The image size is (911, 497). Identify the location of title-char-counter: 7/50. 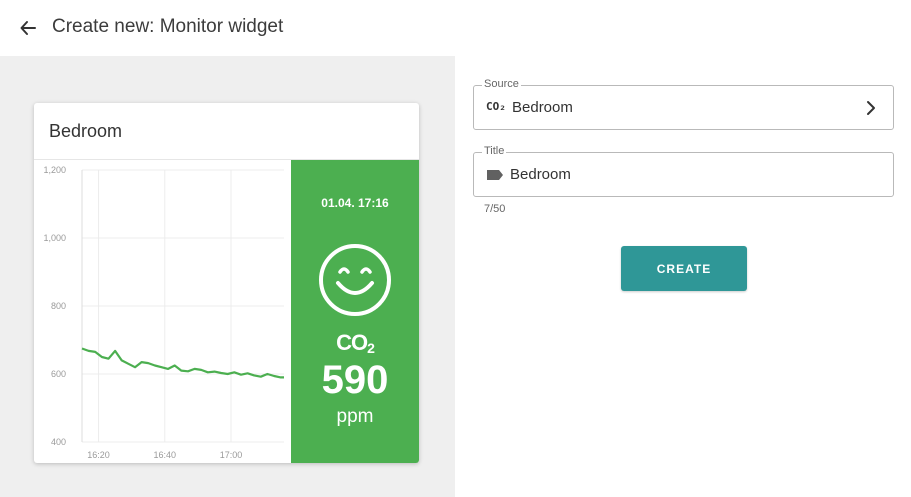
(495, 209).